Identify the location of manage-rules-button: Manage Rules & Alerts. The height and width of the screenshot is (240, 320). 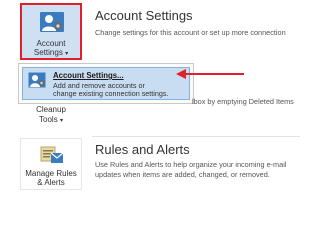
(51, 164).